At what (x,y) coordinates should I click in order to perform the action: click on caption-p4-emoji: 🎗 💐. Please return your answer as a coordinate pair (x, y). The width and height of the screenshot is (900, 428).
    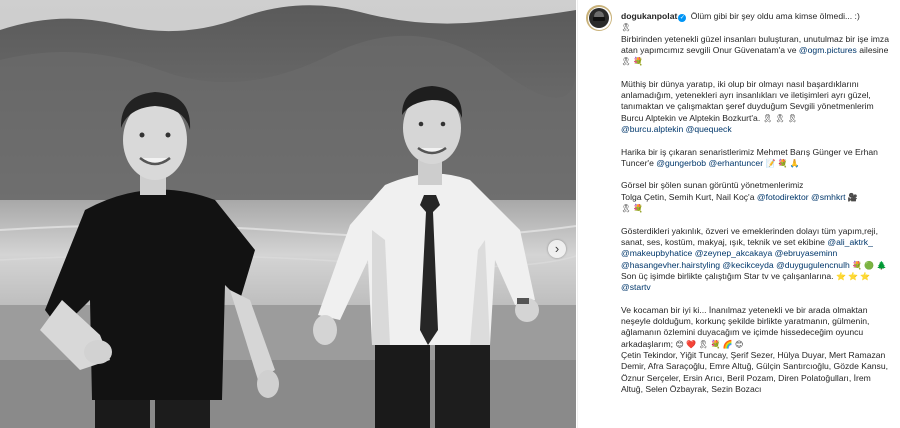
    Looking at the image, I should click on (632, 209).